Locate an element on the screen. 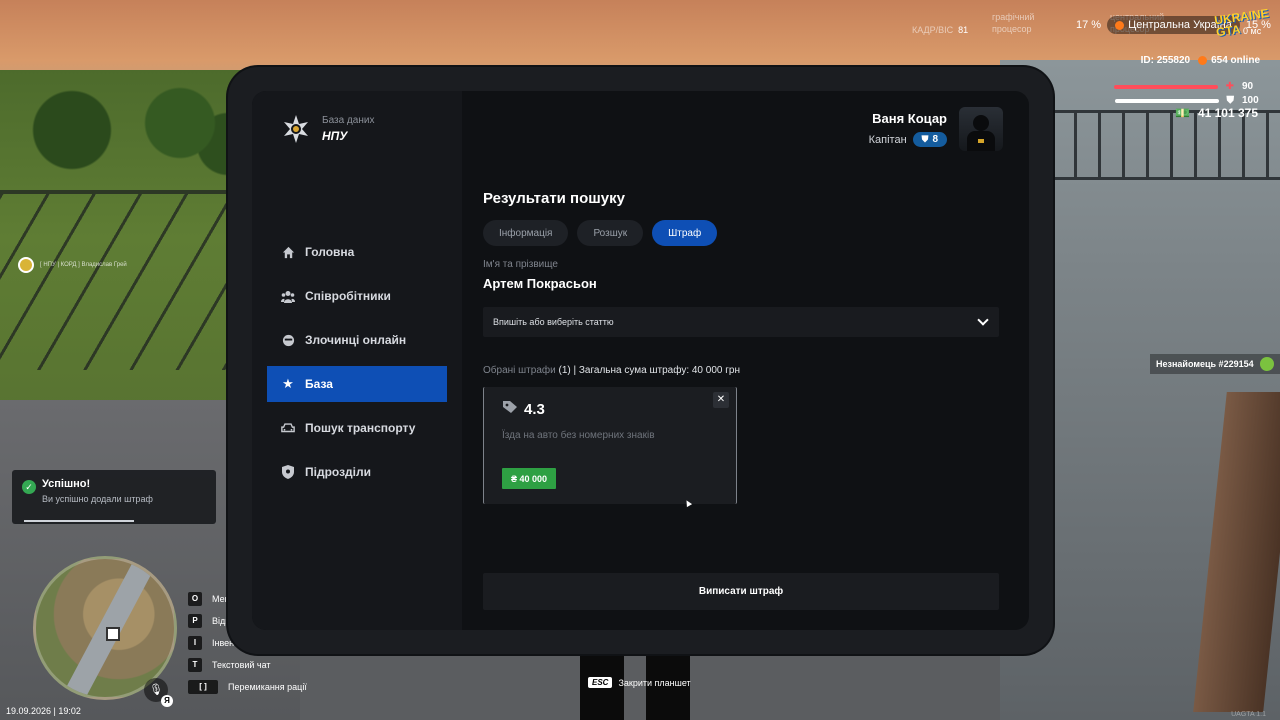 The height and width of the screenshot is (720, 1280). sidebar-item-label: Злочинці онлайн is located at coordinates (356, 340).